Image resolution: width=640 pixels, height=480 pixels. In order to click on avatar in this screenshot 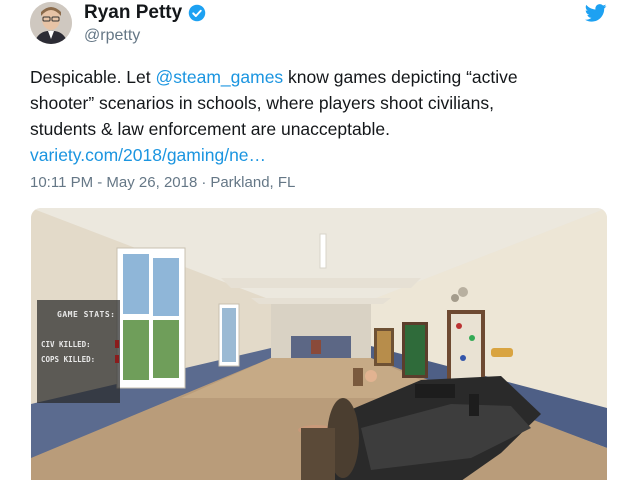, I will do `click(51, 23)`.